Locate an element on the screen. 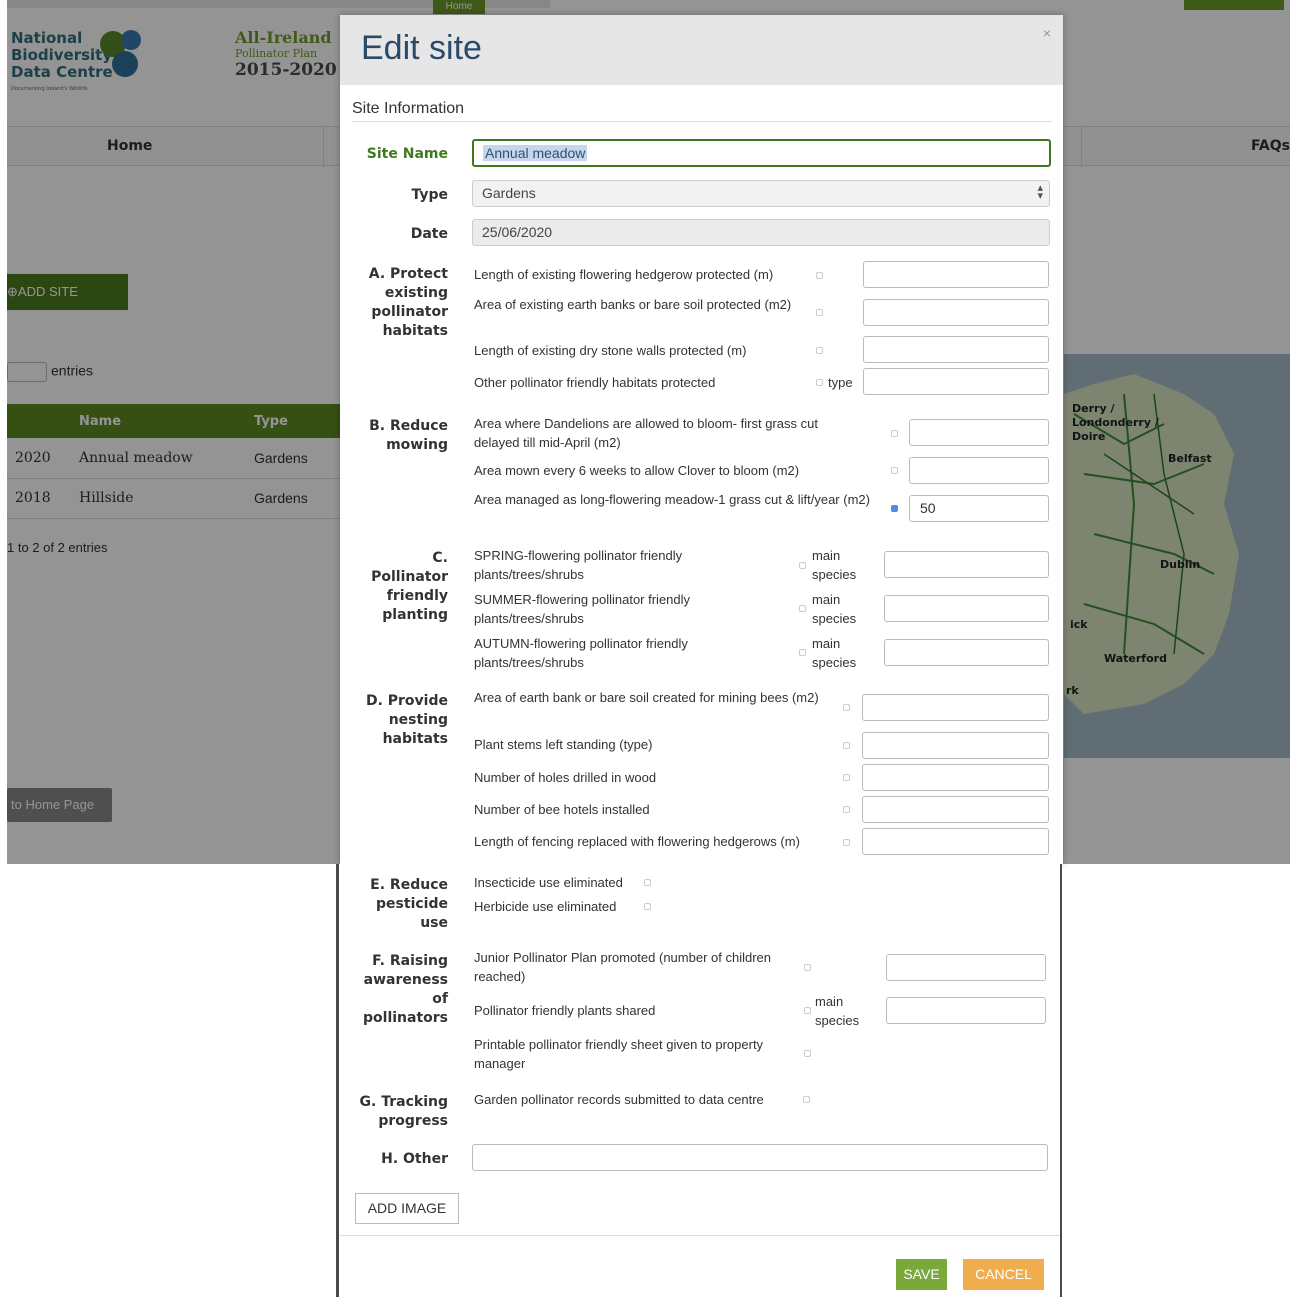  item-insecticide: Insecticide use eliminated is located at coordinates (548, 882).